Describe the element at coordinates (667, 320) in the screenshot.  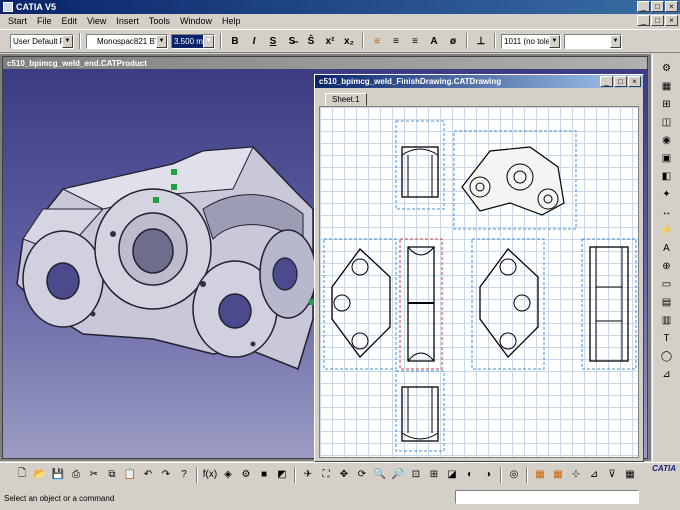
I see `table-icon: ▥` at that location.